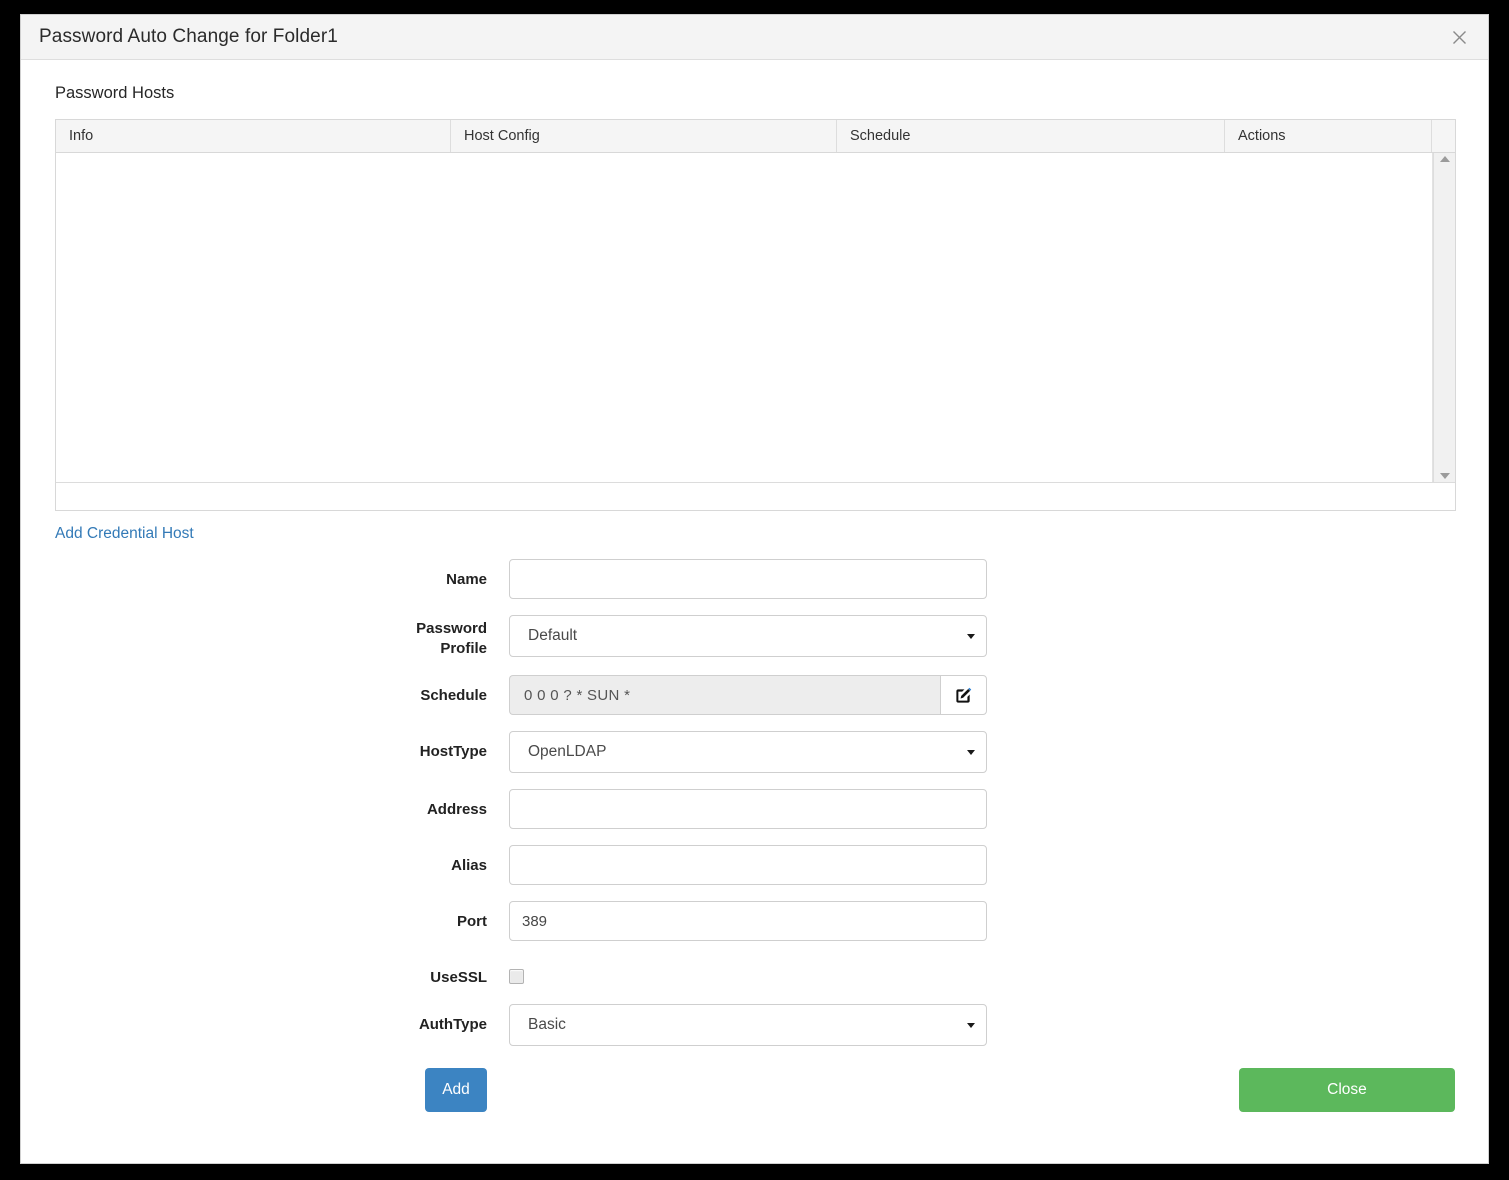 The image size is (1509, 1180). Describe the element at coordinates (754, 972) in the screenshot. I see `form-row-use-ssl: UseSSL` at that location.